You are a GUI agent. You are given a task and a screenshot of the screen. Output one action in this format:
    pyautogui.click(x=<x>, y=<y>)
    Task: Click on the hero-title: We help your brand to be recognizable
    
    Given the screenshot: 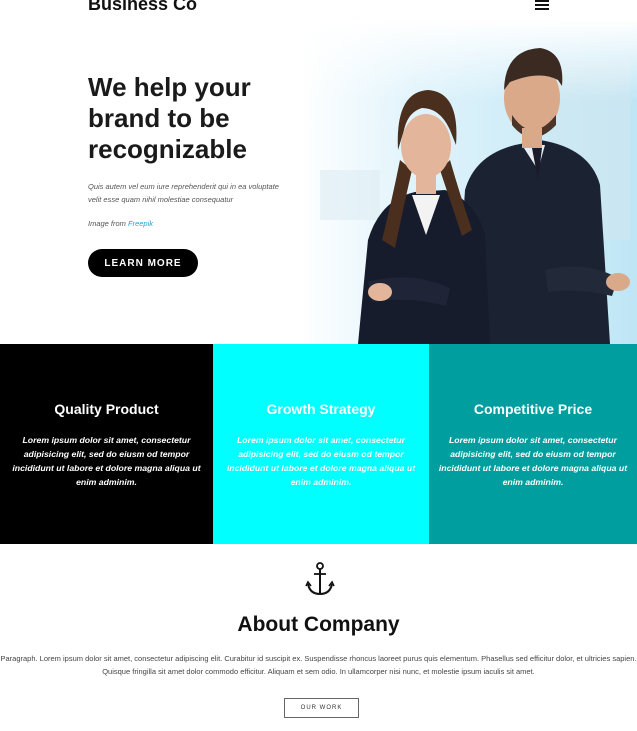 What is the action you would take?
    pyautogui.click(x=169, y=118)
    